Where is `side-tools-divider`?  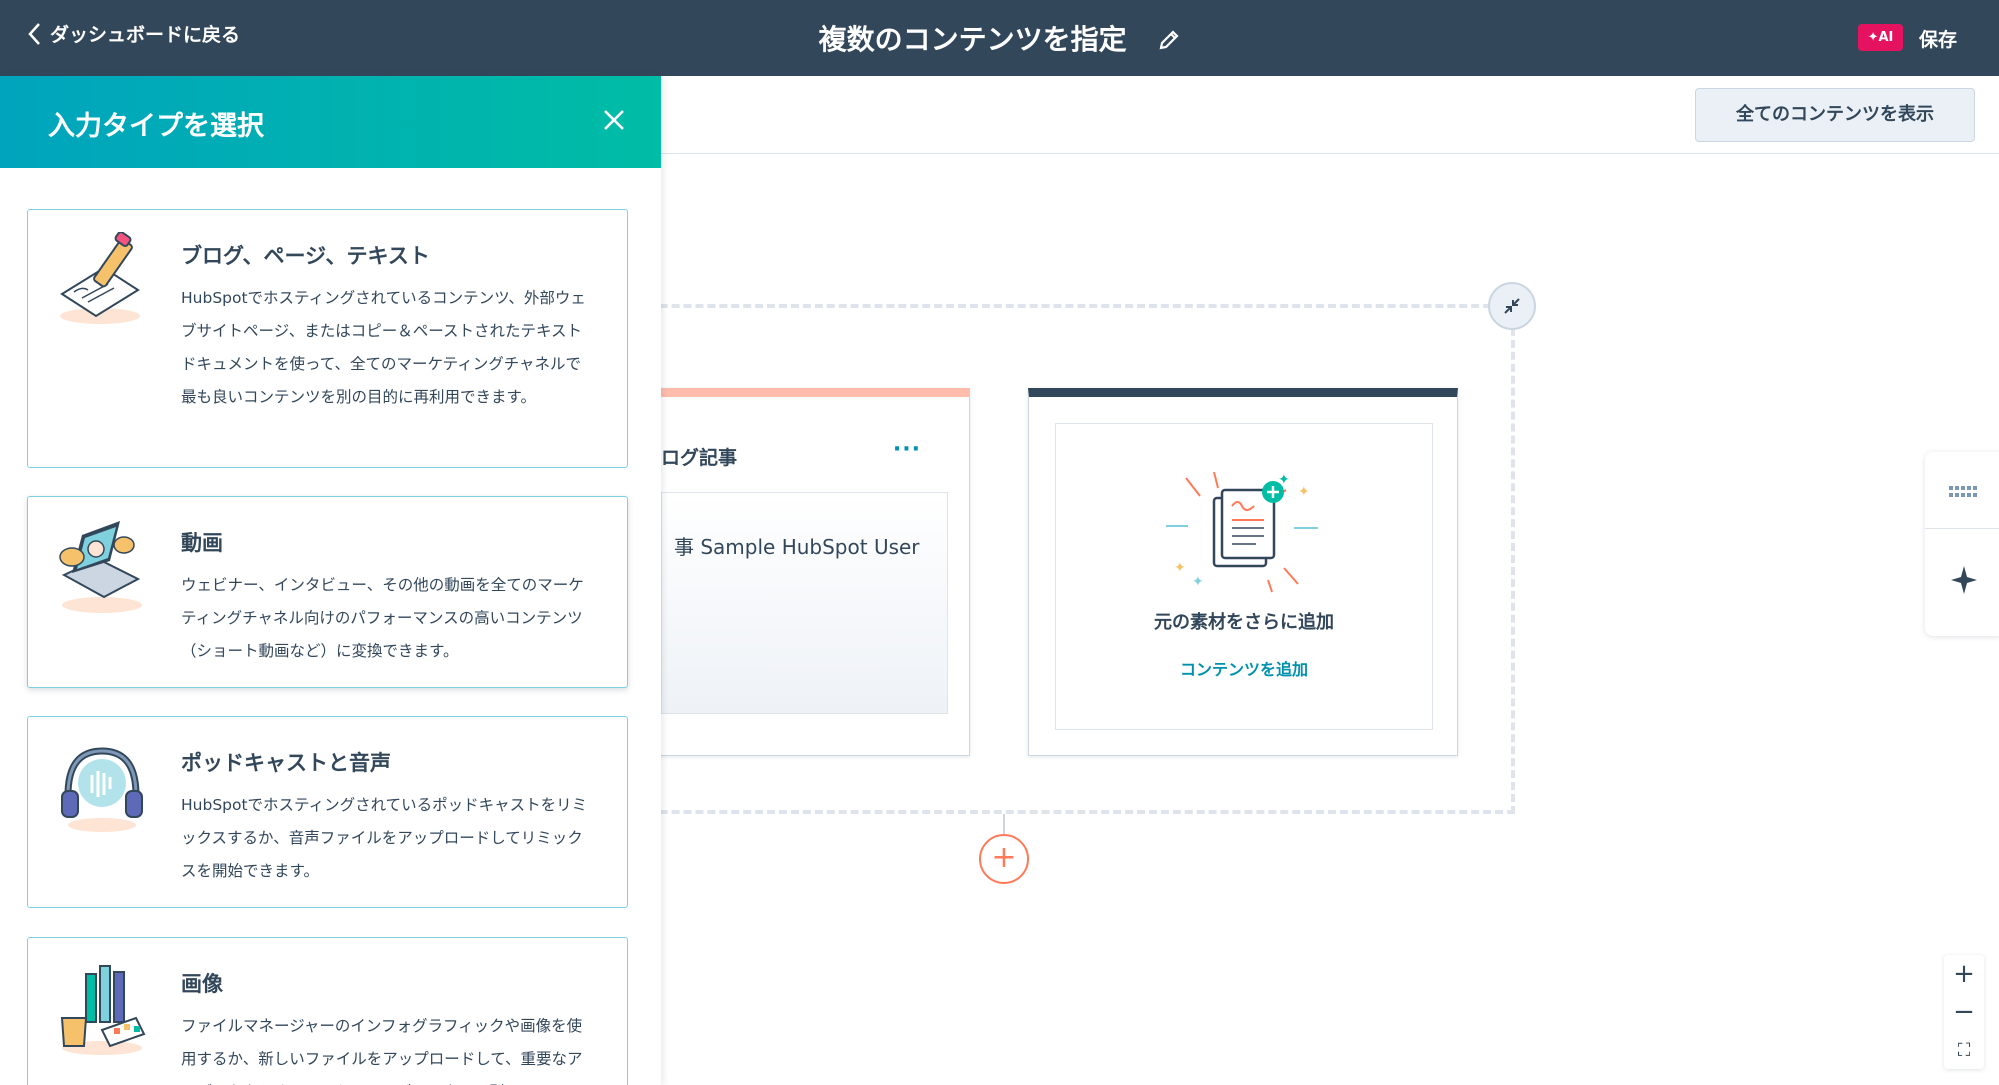
side-tools-divider is located at coordinates (1962, 528).